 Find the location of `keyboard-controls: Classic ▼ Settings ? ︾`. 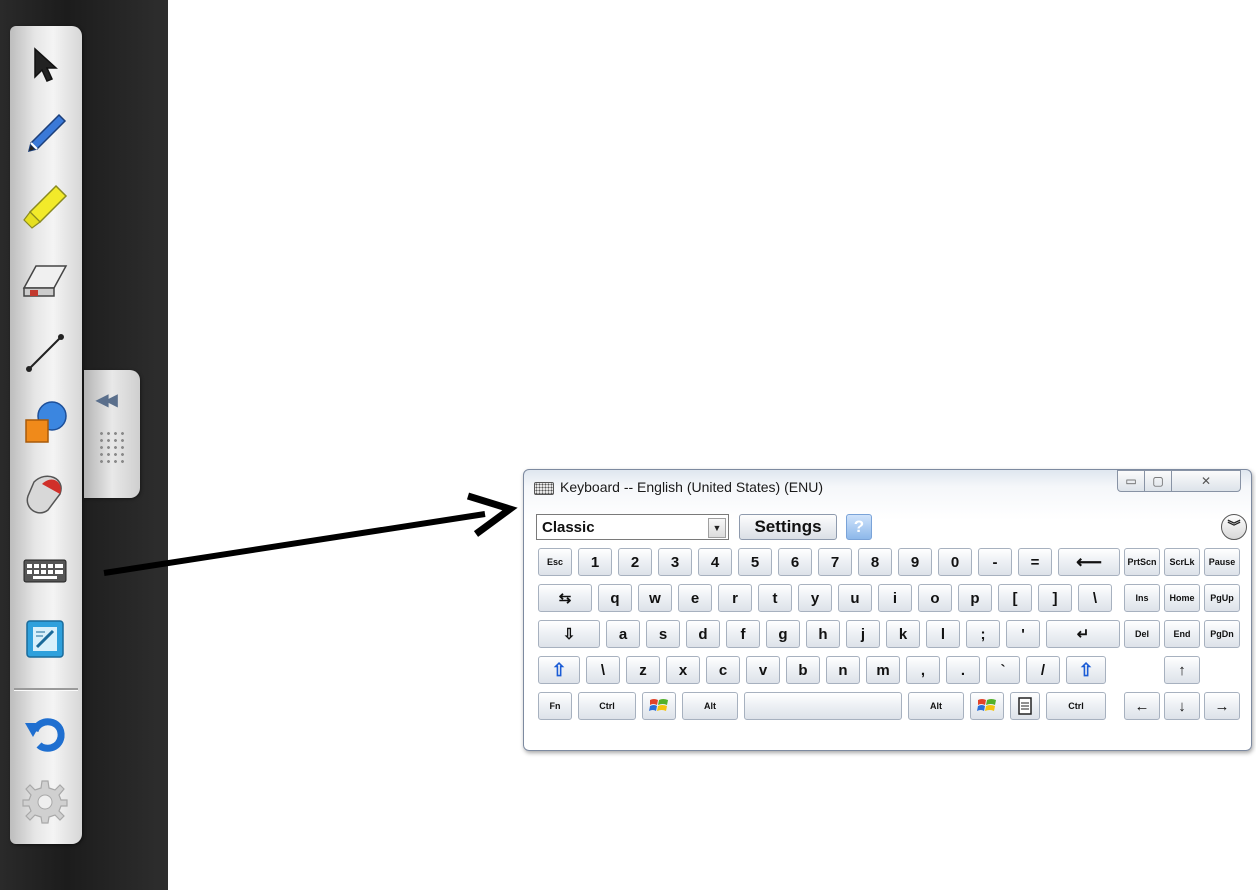

keyboard-controls: Classic ▼ Settings ? ︾ is located at coordinates (891, 529).